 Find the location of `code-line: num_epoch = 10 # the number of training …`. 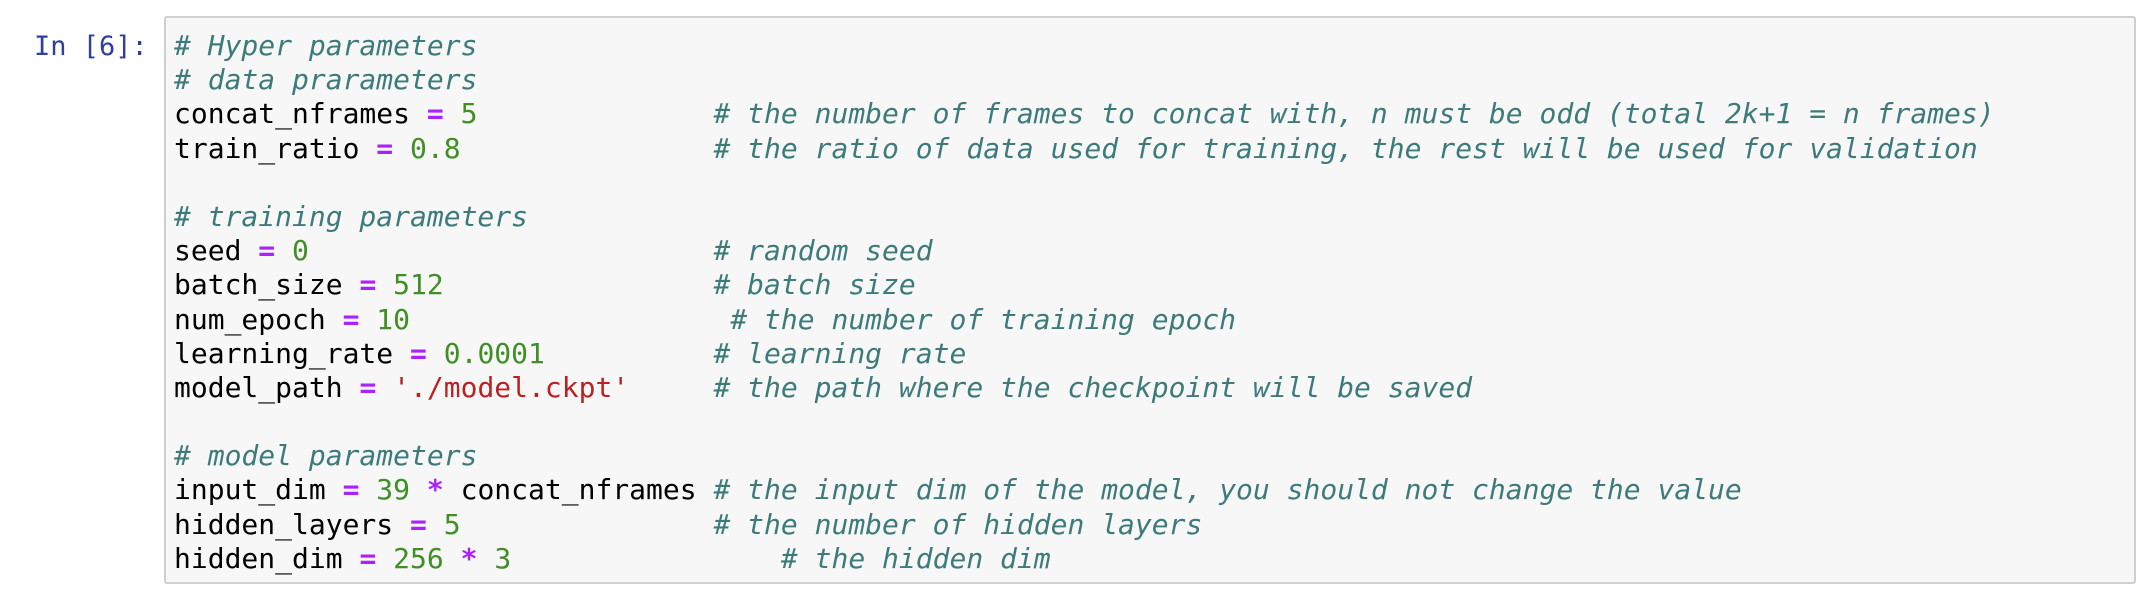

code-line: num_epoch = 10 # the number of training … is located at coordinates (1084, 320).